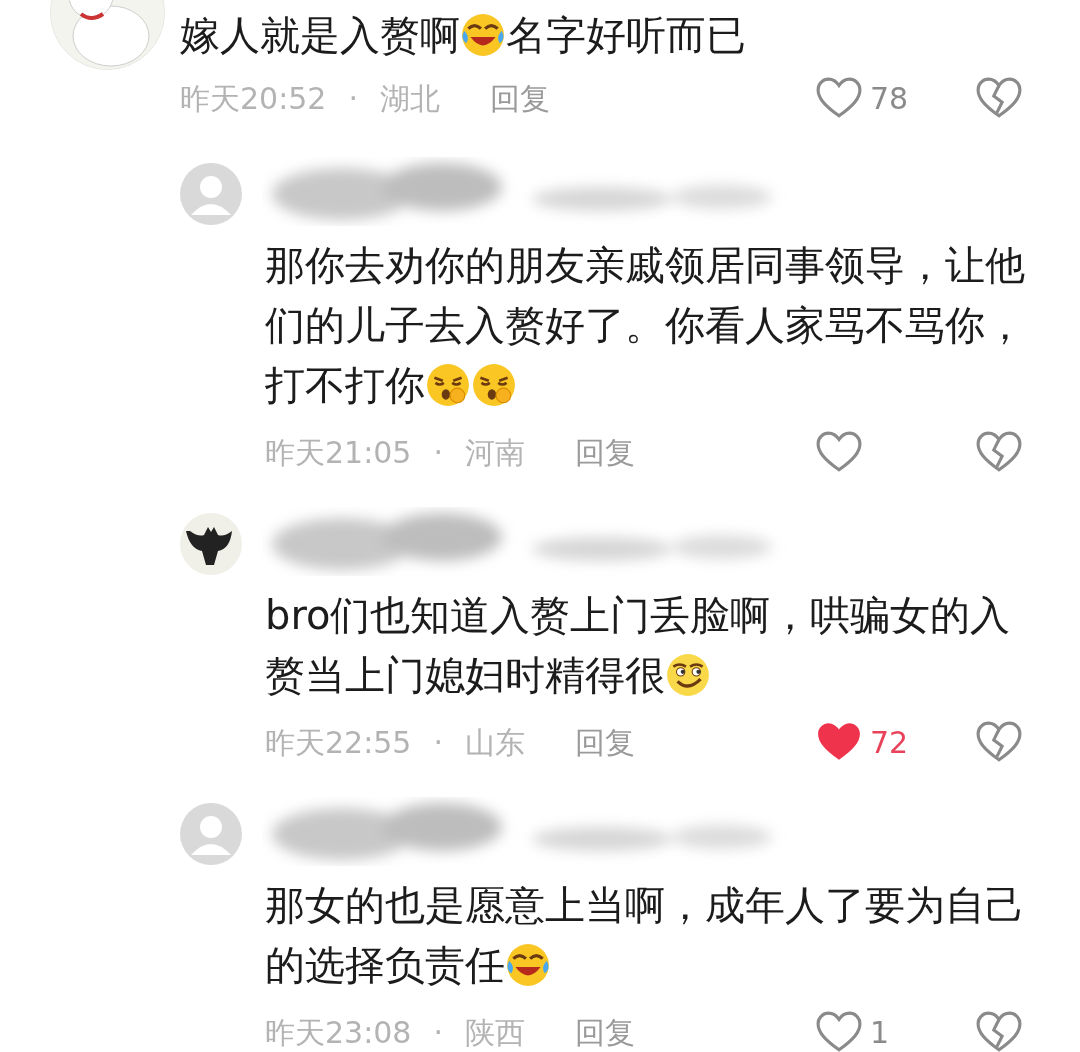  I want to click on comment-text: 赘当上门媳妇时精得很, so click(465, 675).